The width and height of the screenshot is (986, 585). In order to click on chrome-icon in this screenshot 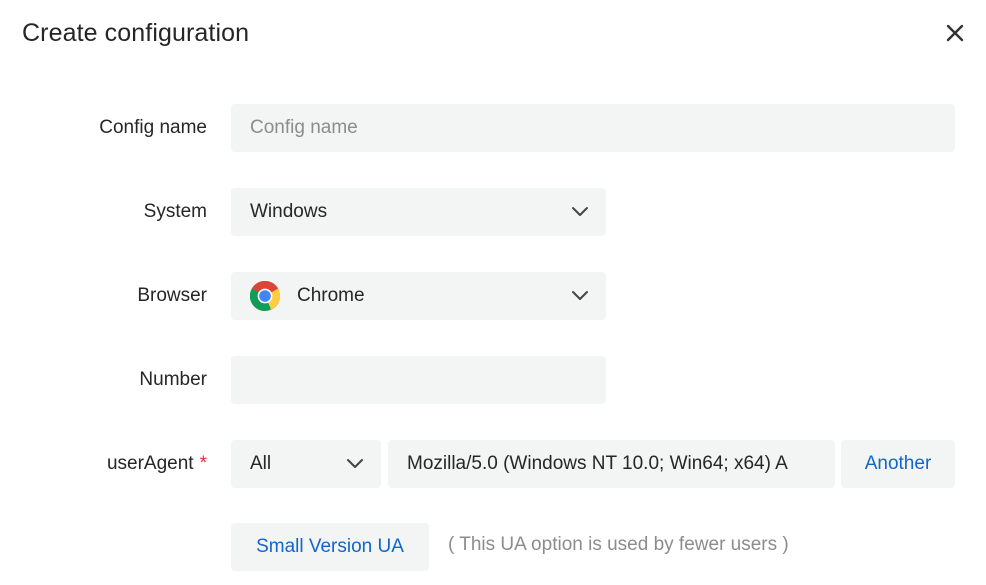, I will do `click(265, 295)`.